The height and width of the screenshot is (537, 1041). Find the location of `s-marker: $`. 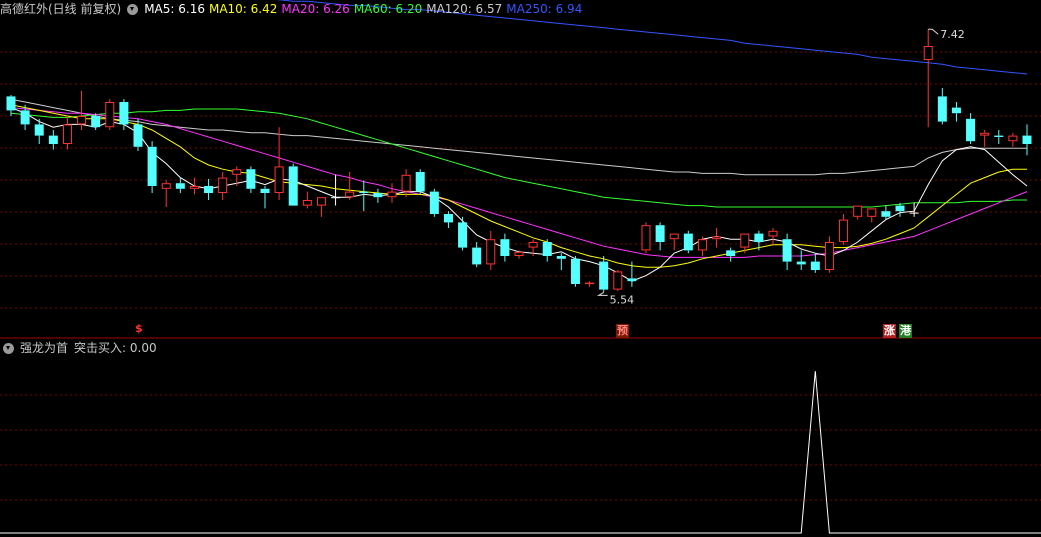

s-marker: $ is located at coordinates (139, 328).